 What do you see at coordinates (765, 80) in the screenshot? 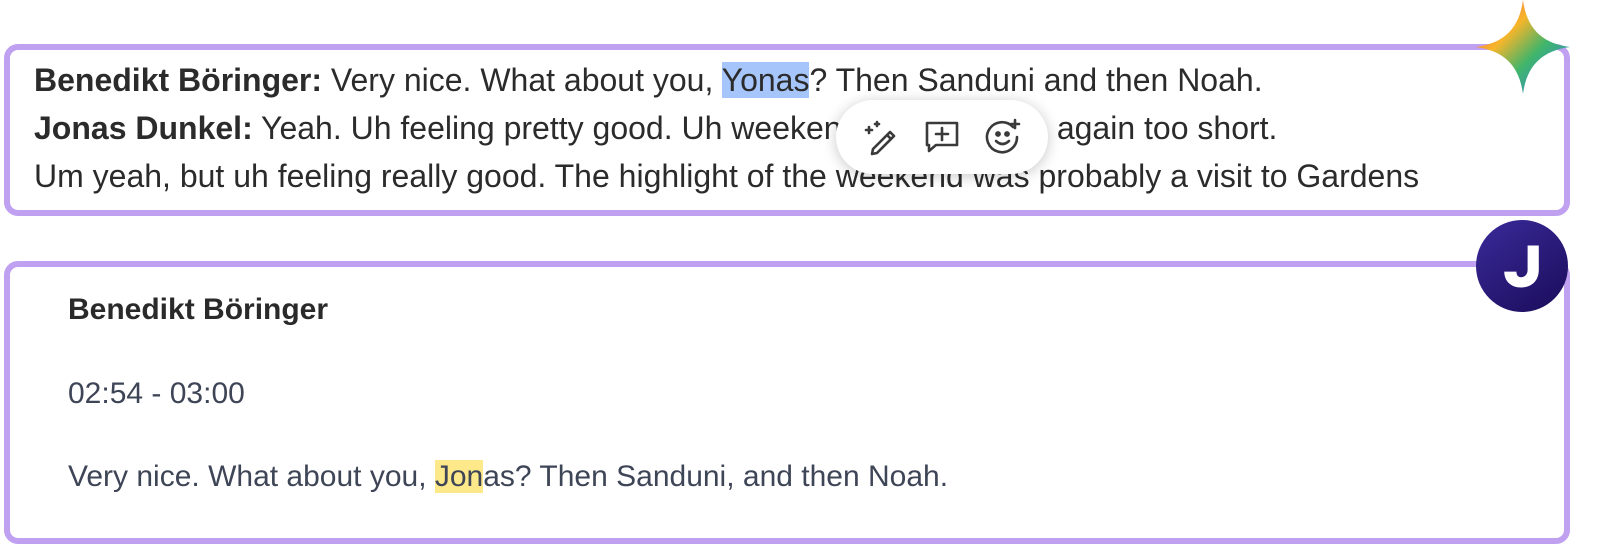
I see `selected-text: Yonas` at bounding box center [765, 80].